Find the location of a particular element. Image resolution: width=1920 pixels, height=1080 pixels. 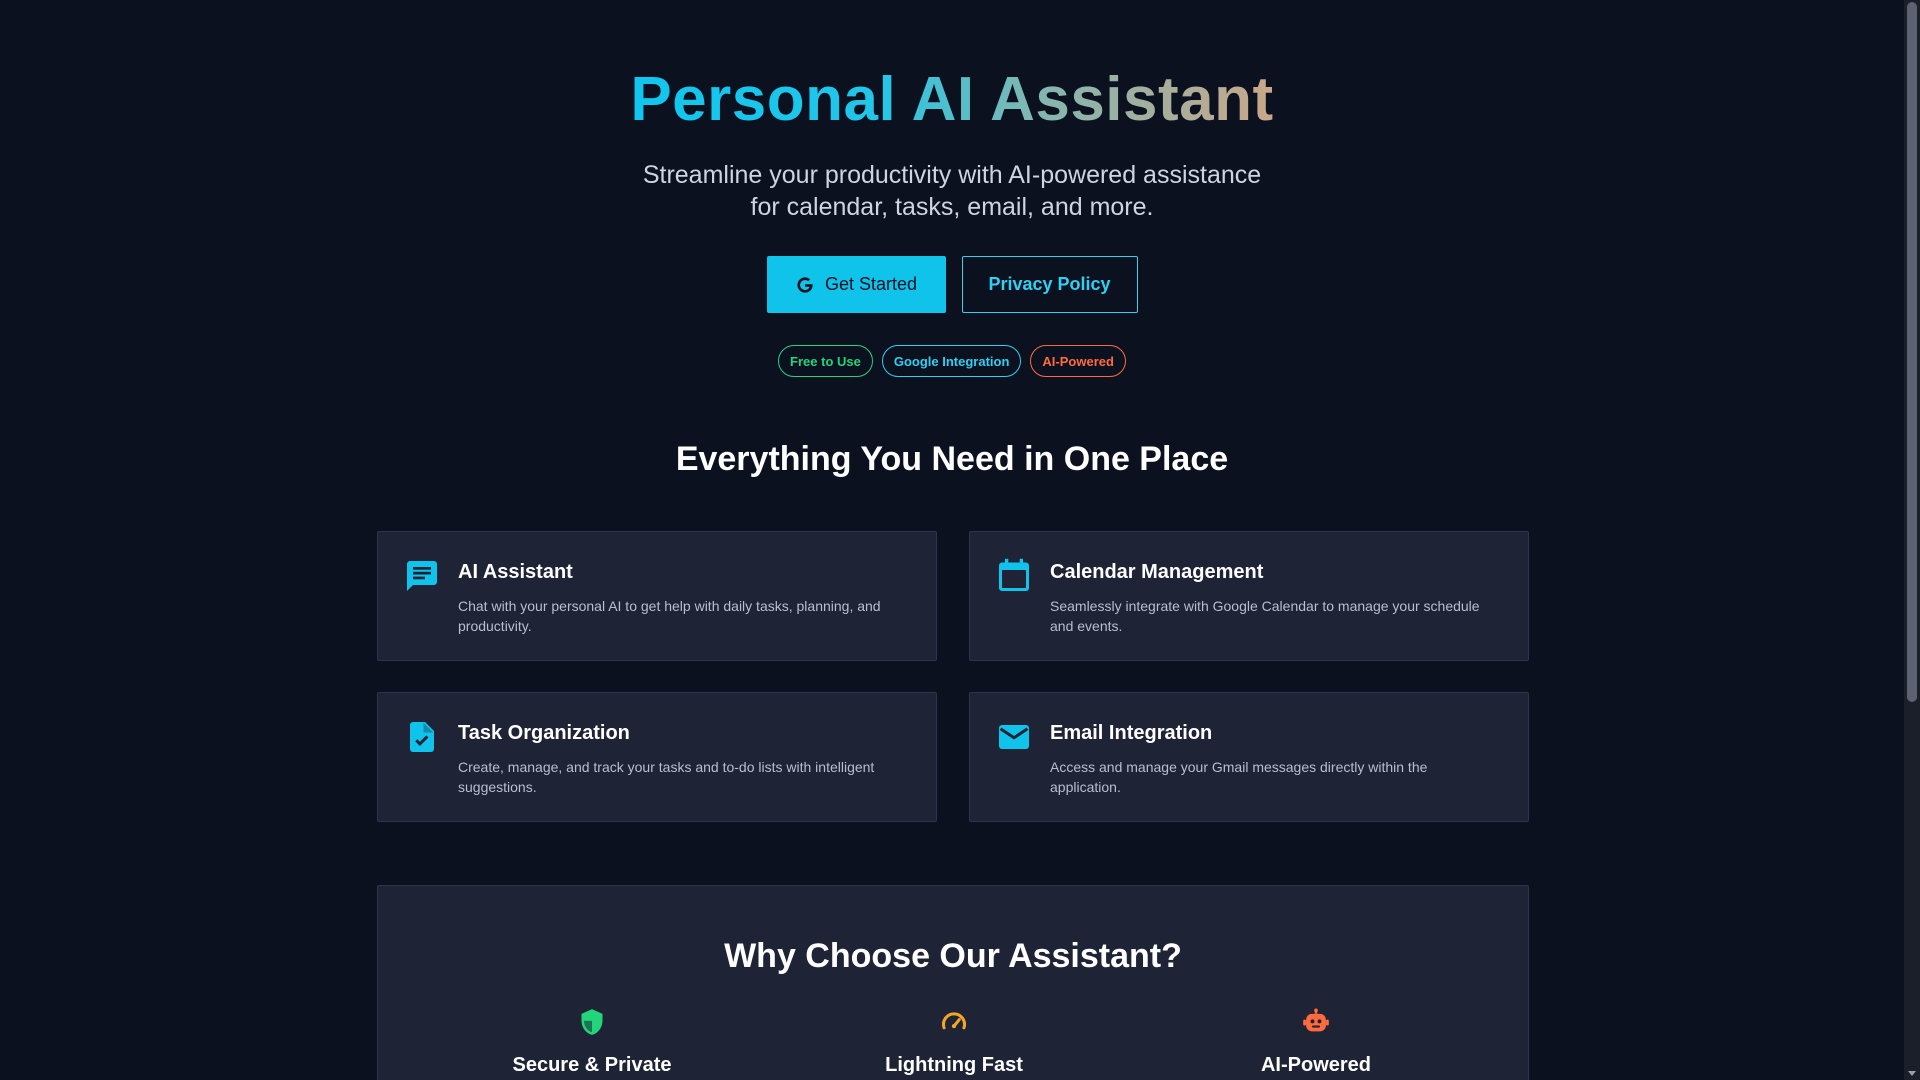

badge-ai: AI-Powered is located at coordinates (1078, 361).